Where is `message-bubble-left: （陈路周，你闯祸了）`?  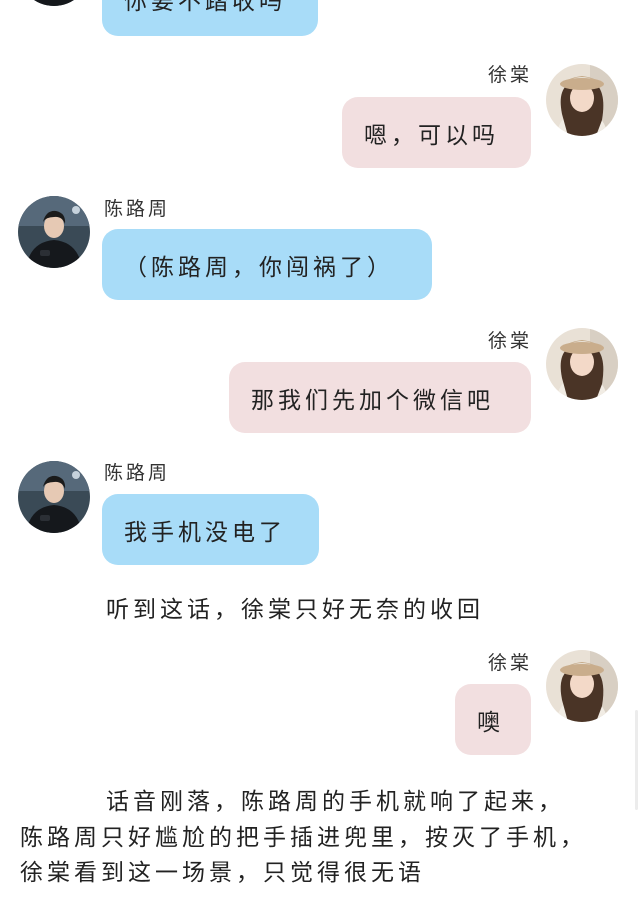 message-bubble-left: （陈路周，你闯祸了） is located at coordinates (267, 264).